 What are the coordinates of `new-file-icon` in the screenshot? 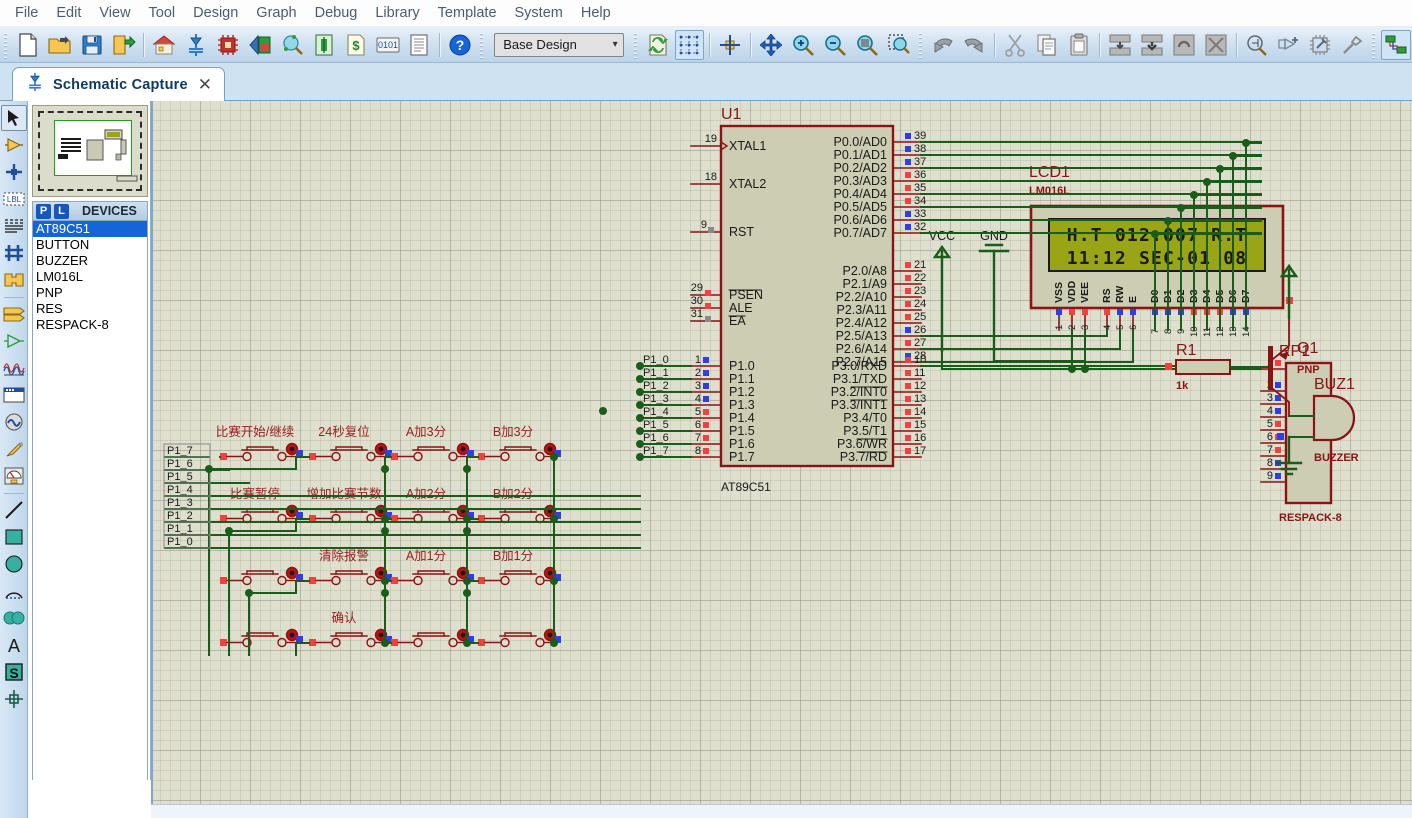 It's located at (28, 45).